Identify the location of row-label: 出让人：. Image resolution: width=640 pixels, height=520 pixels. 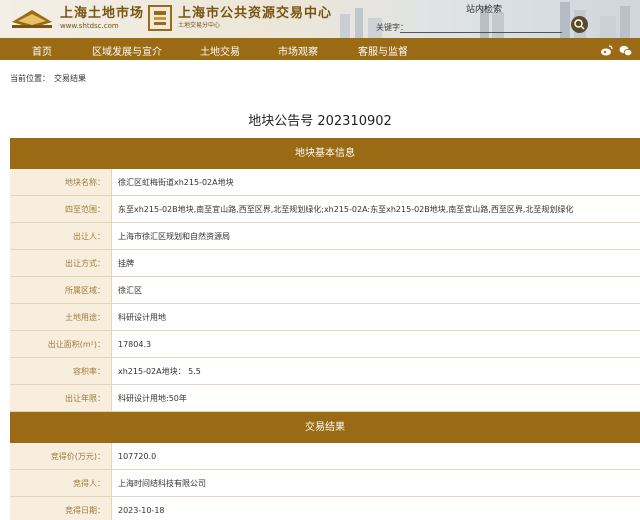
(61, 236).